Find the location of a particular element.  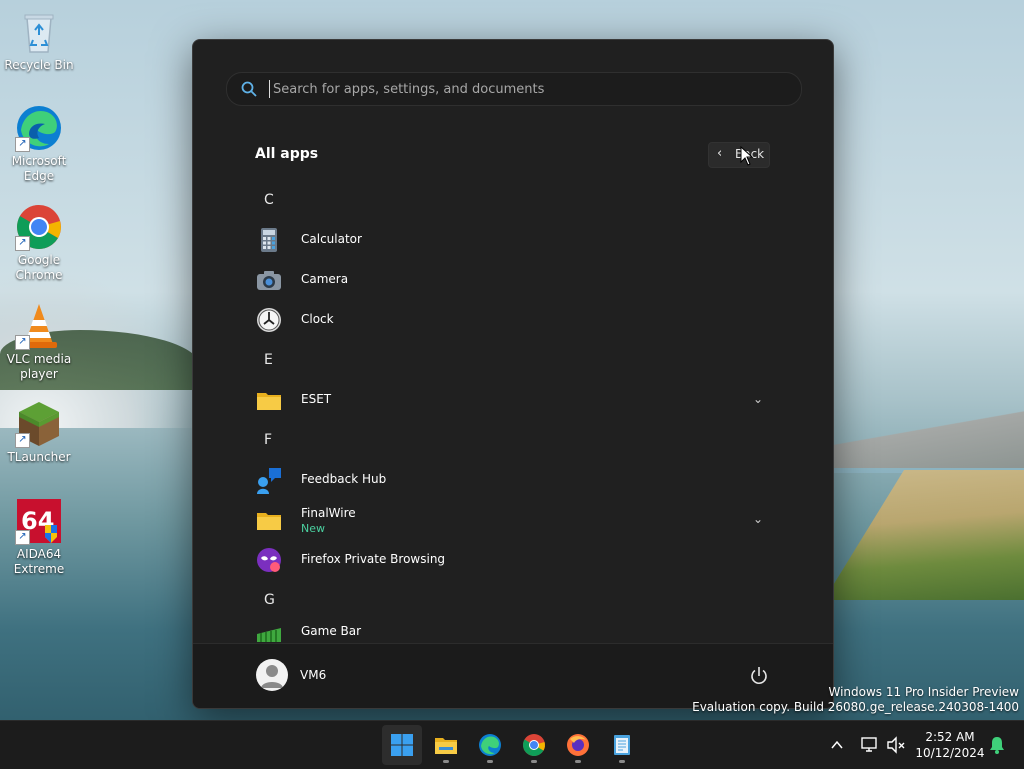

app-item-clock: Clock is located at coordinates (514, 320).